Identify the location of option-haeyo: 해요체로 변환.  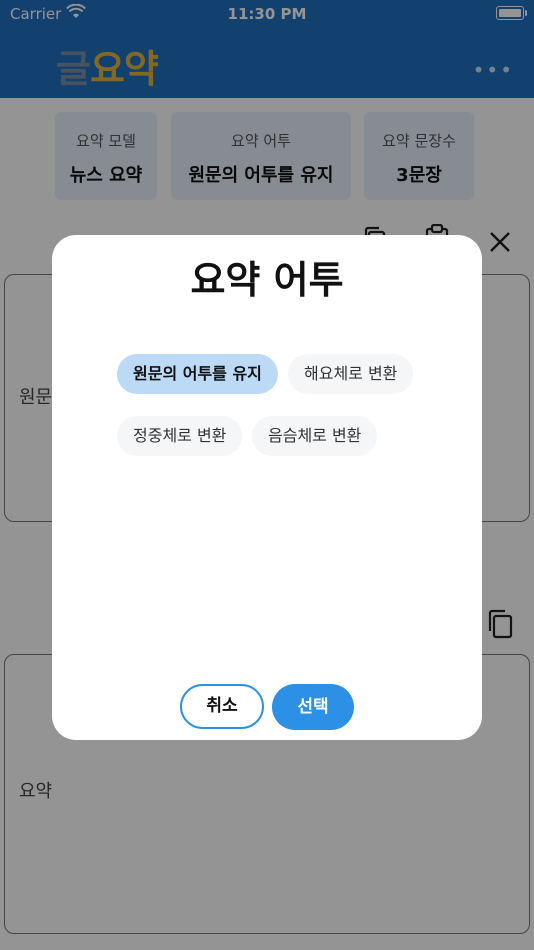
(351, 374).